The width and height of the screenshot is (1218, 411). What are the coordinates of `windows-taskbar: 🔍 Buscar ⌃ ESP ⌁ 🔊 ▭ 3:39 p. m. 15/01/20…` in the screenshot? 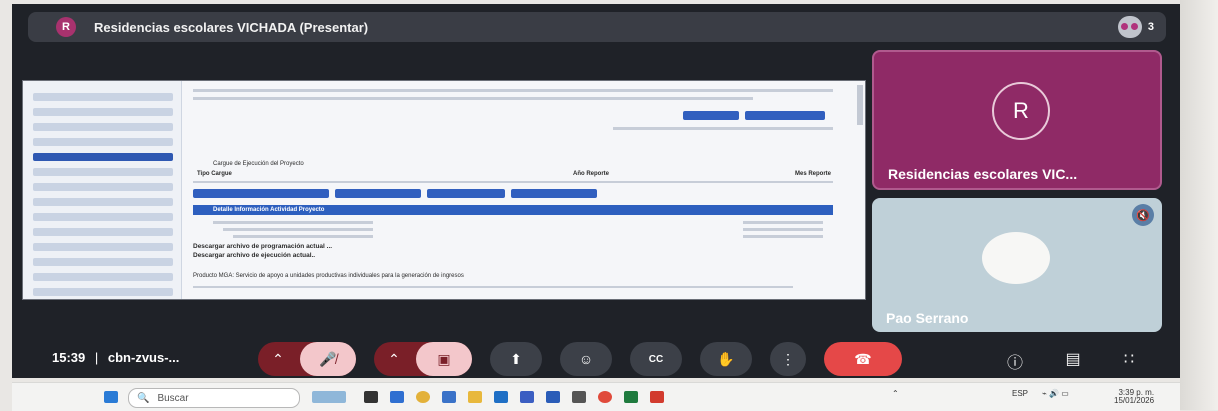 It's located at (596, 396).